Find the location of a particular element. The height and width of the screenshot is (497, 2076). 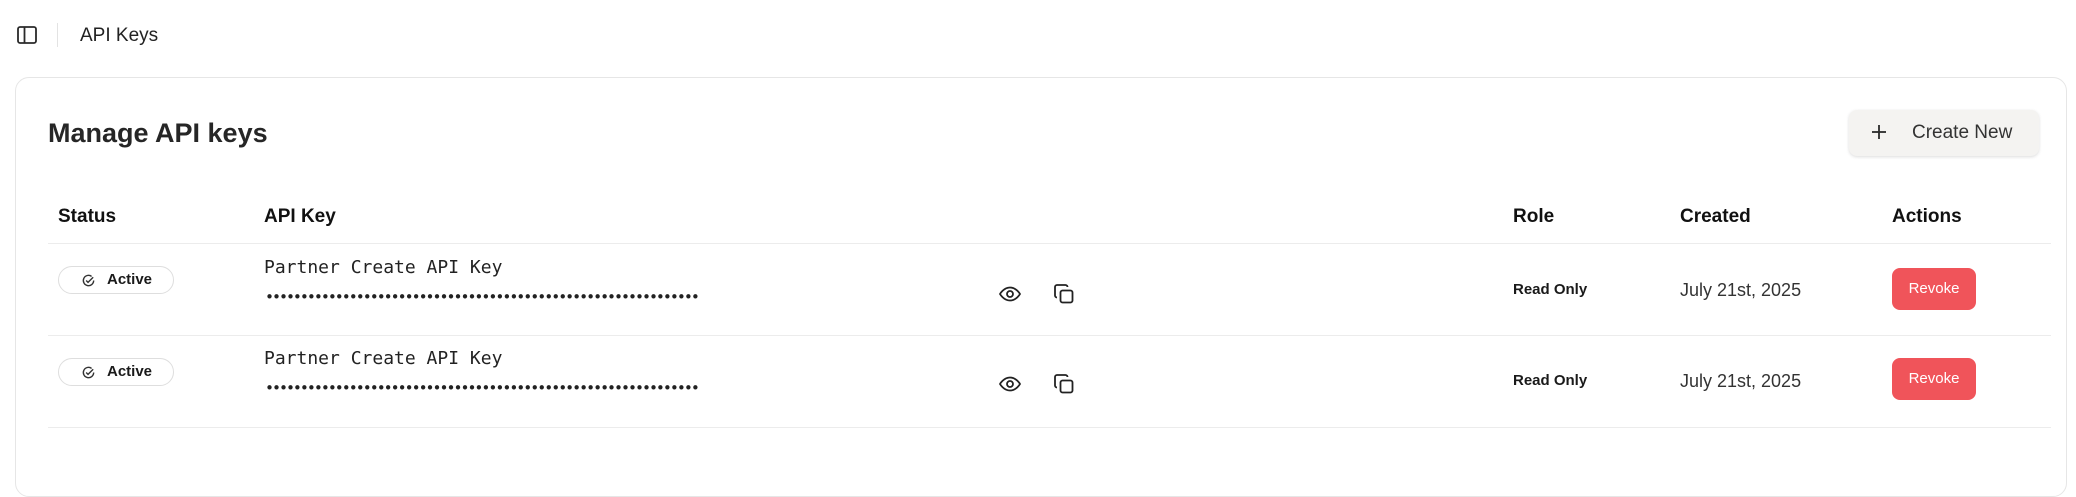

sidebar-toggle-icon is located at coordinates (27, 35).